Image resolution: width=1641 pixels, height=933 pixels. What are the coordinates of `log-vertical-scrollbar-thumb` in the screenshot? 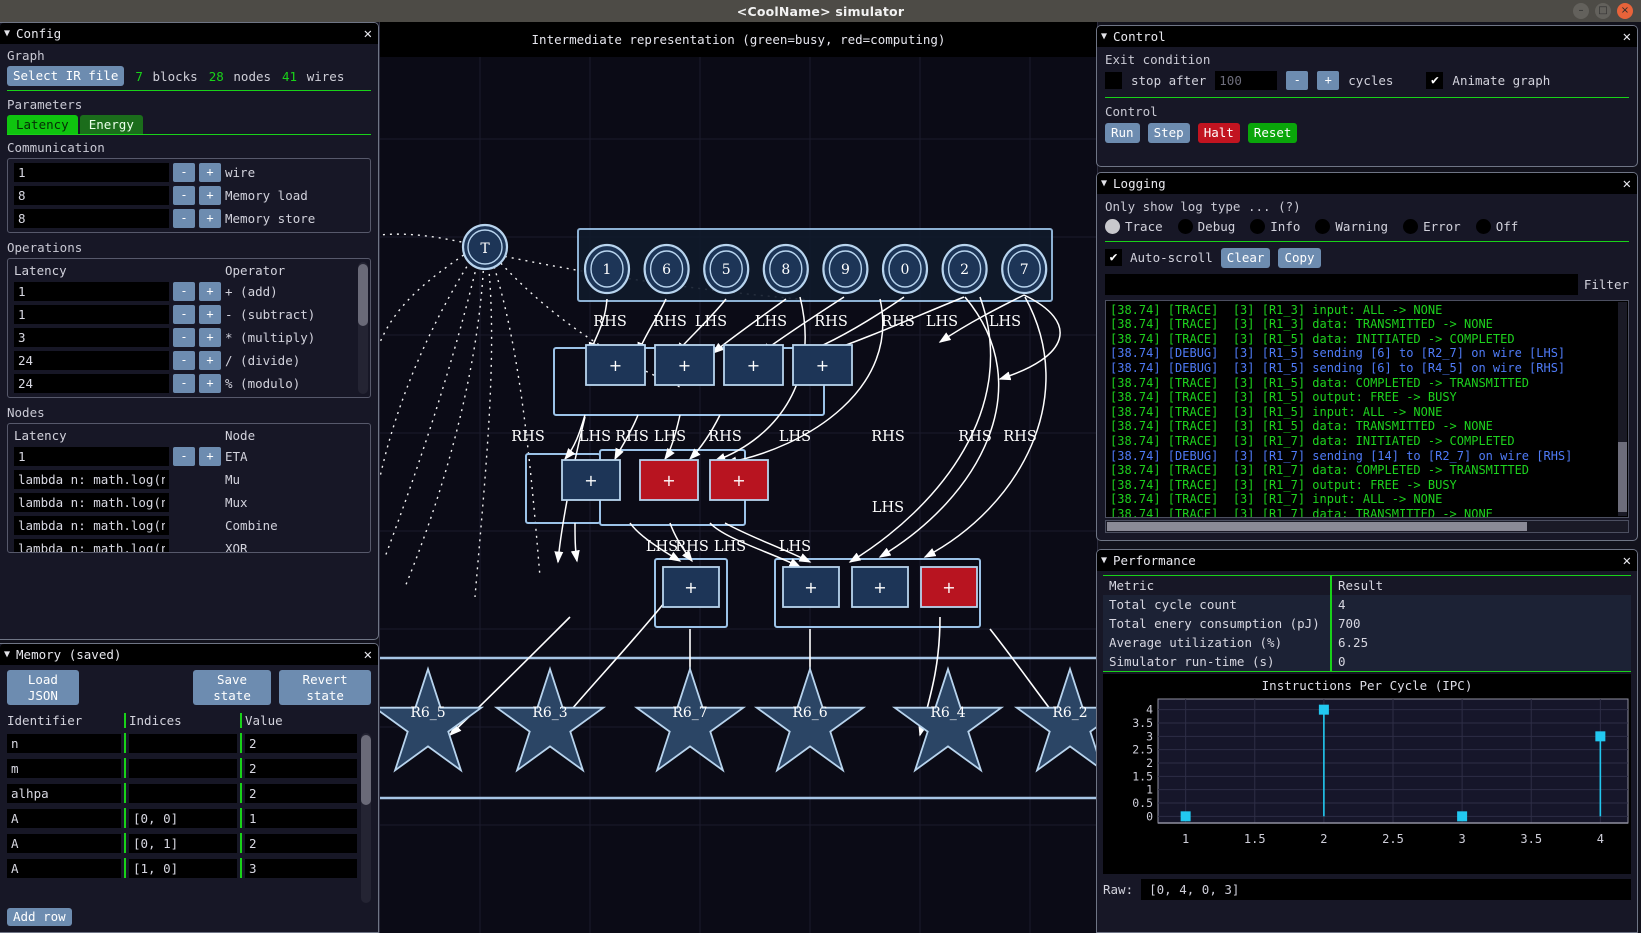 It's located at (1622, 476).